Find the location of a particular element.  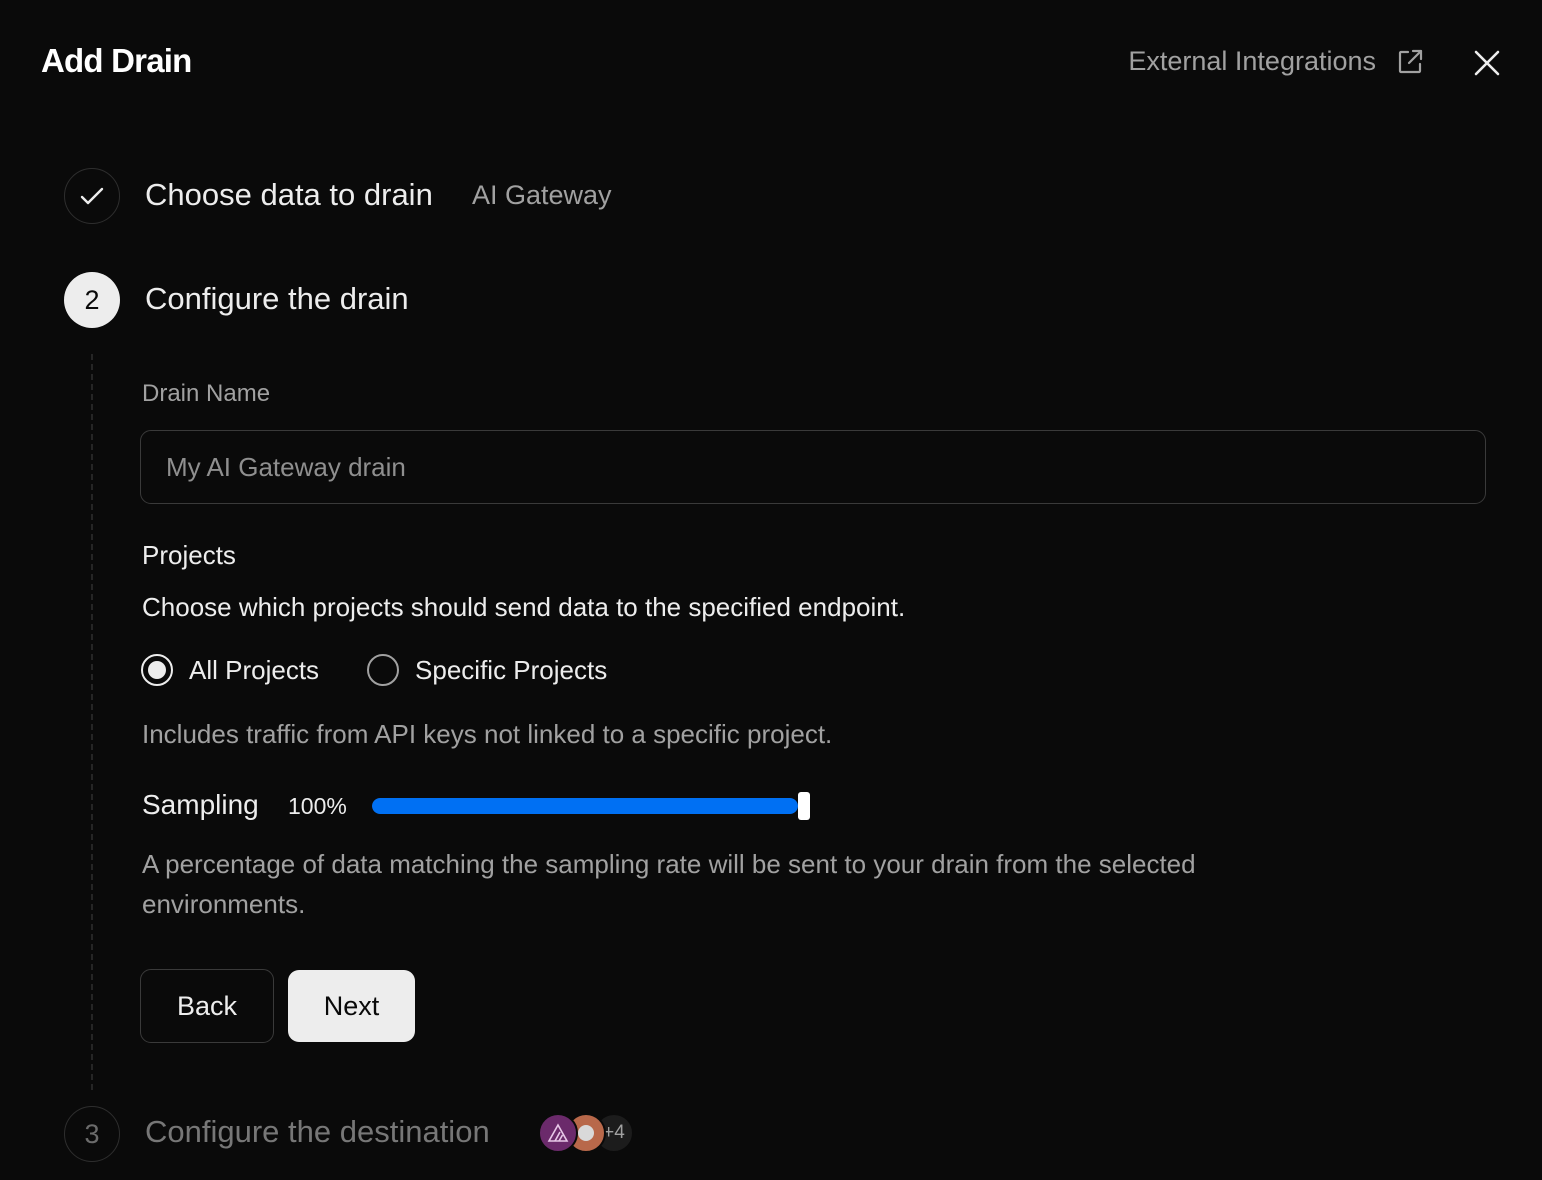

step-3-indicator: 3 is located at coordinates (92, 1134).